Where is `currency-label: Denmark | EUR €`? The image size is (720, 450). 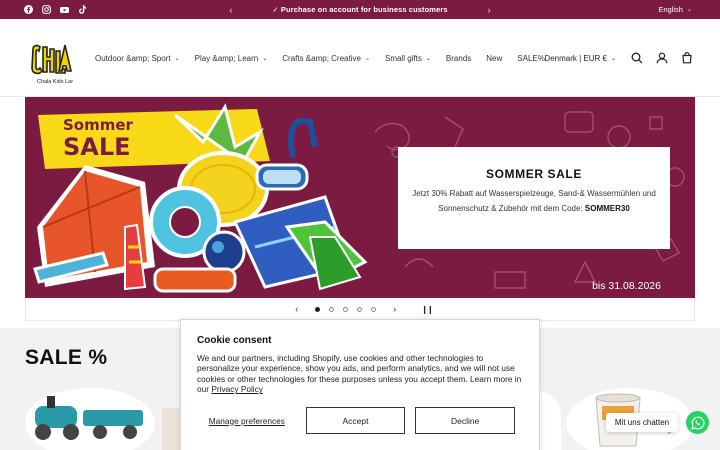
currency-label: Denmark | EUR € is located at coordinates (575, 58).